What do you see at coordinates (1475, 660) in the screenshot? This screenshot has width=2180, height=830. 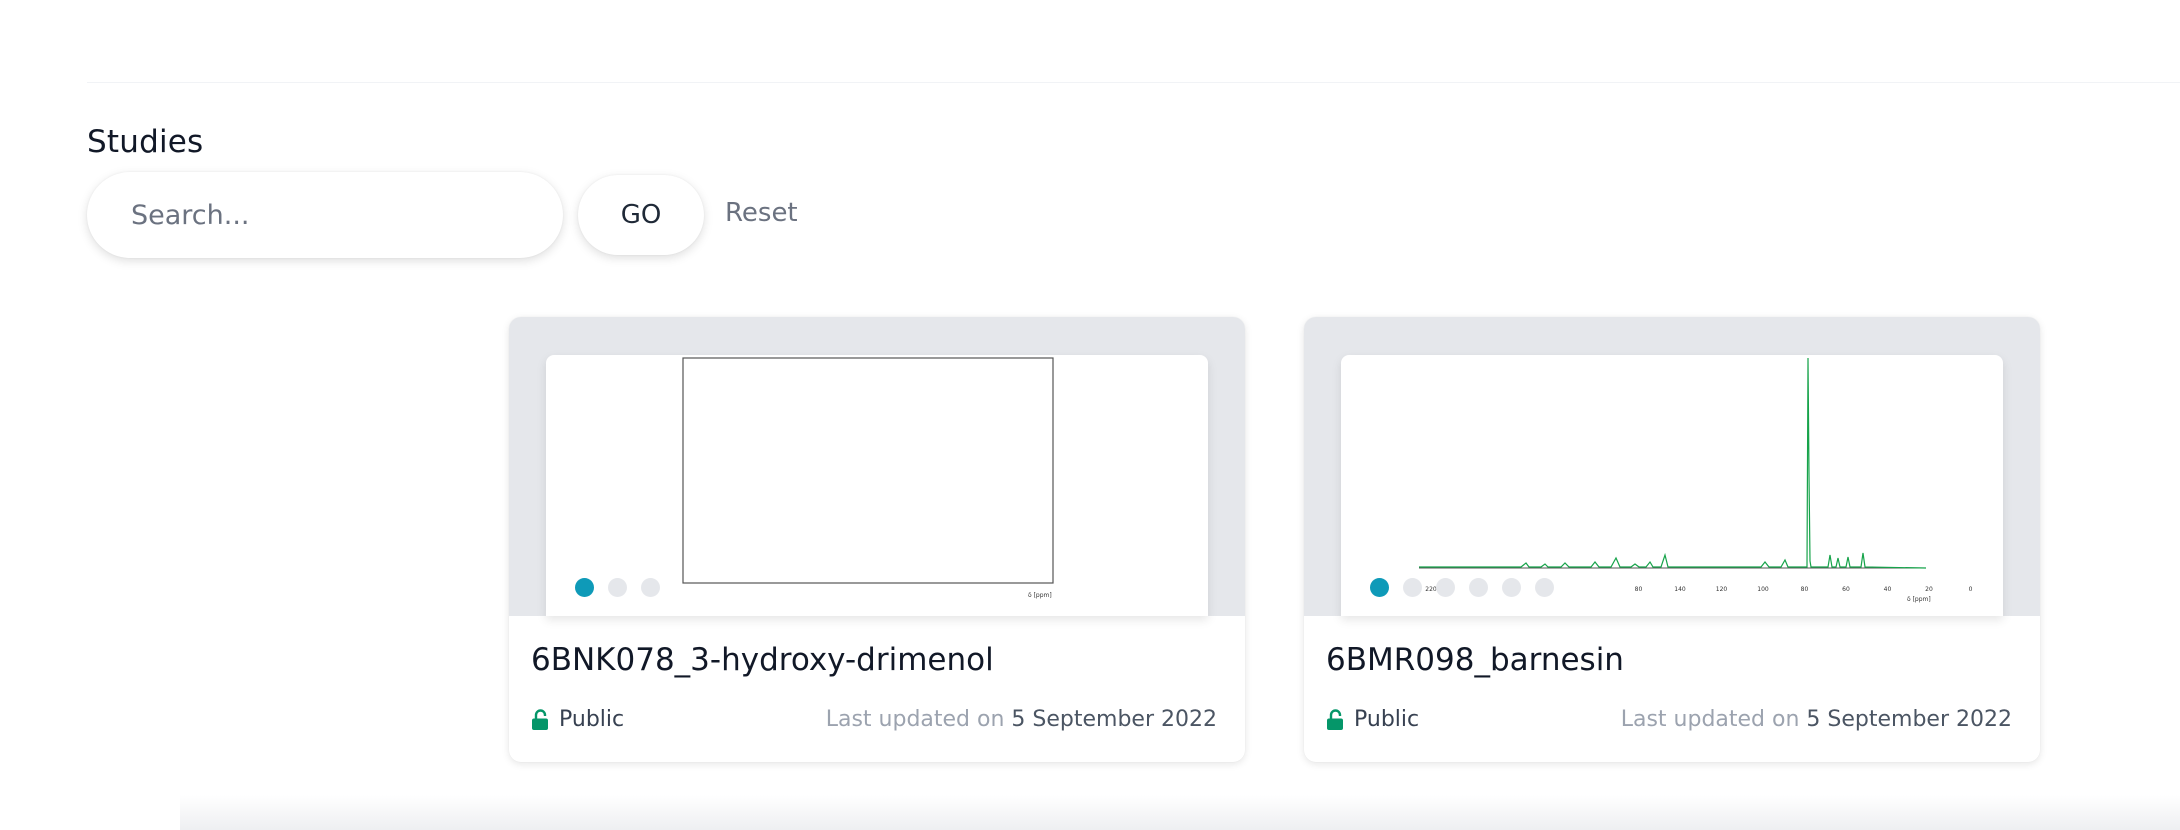 I see `card-title: 6BMR098_barnesin` at bounding box center [1475, 660].